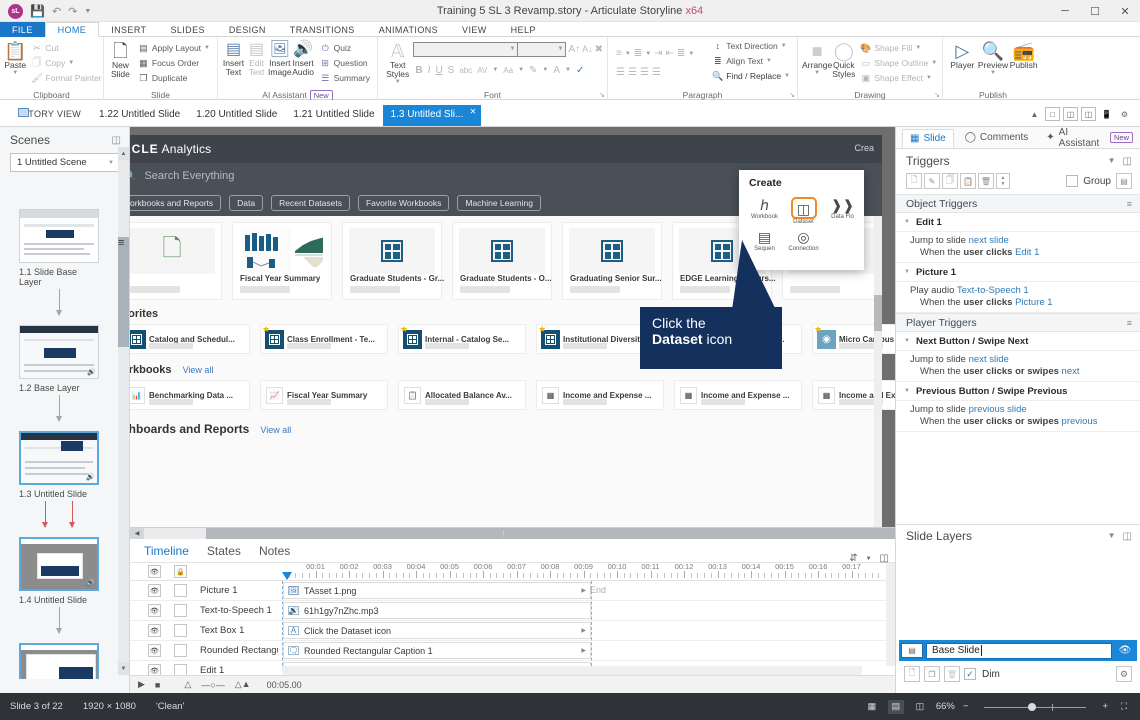  What do you see at coordinates (628, 54) in the screenshot?
I see `bullets-caret-icon: ▼` at bounding box center [628, 54].